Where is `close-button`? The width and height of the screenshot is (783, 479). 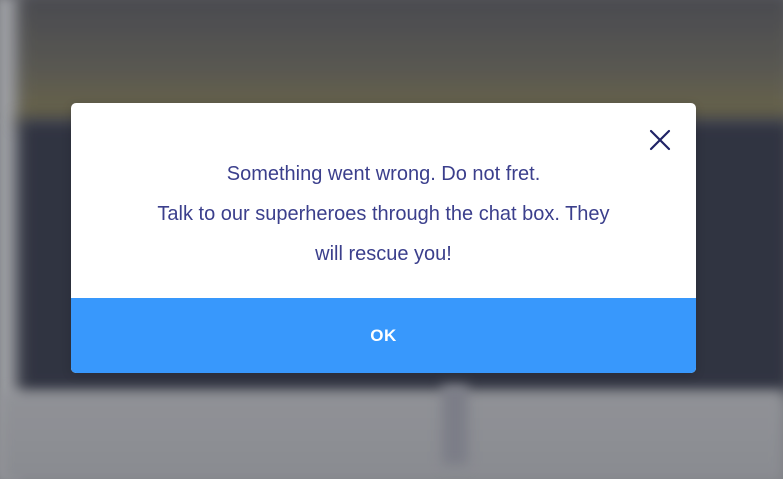 close-button is located at coordinates (660, 140).